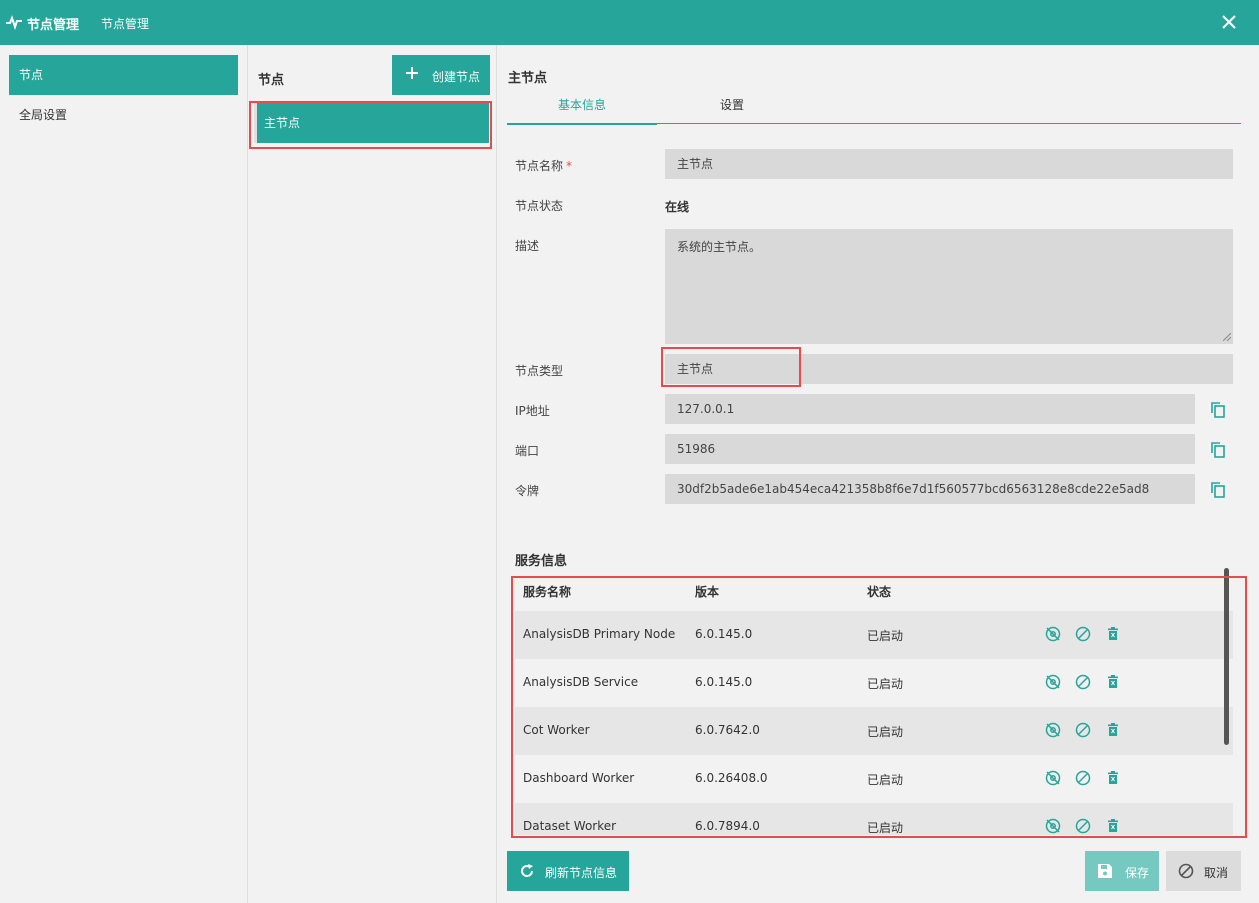  I want to click on refresh-node-info-button: 刷新节点信息, so click(568, 871).